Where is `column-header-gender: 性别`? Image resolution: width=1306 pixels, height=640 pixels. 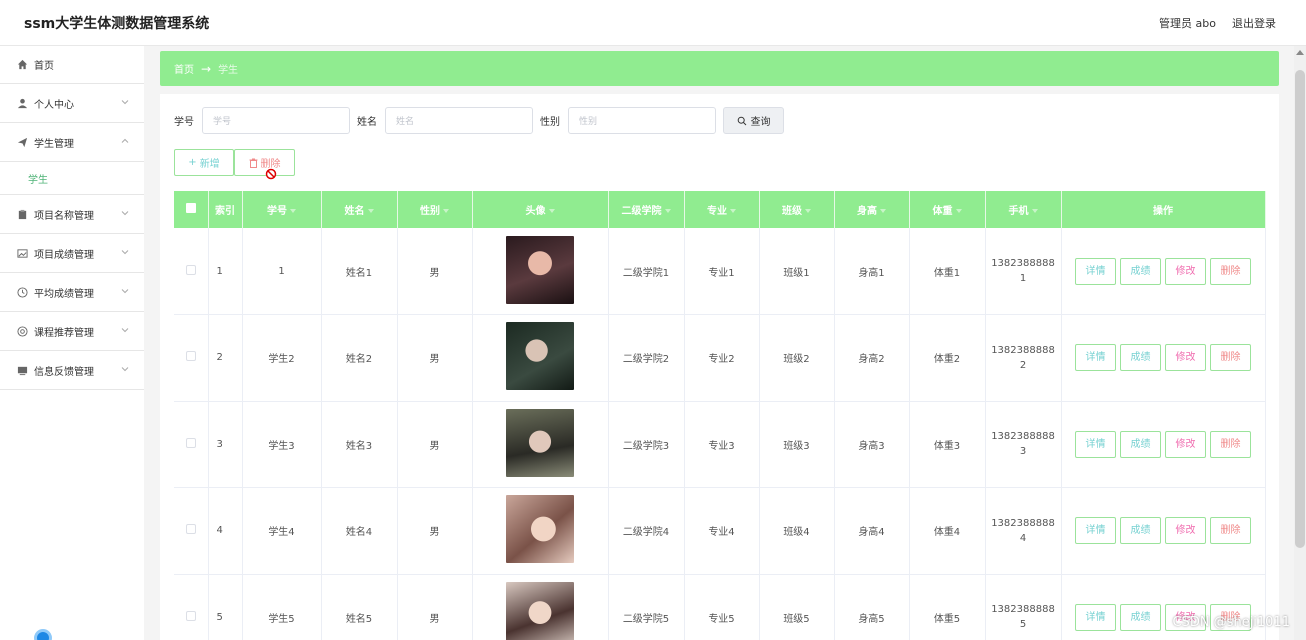 column-header-gender: 性别 is located at coordinates (435, 209).